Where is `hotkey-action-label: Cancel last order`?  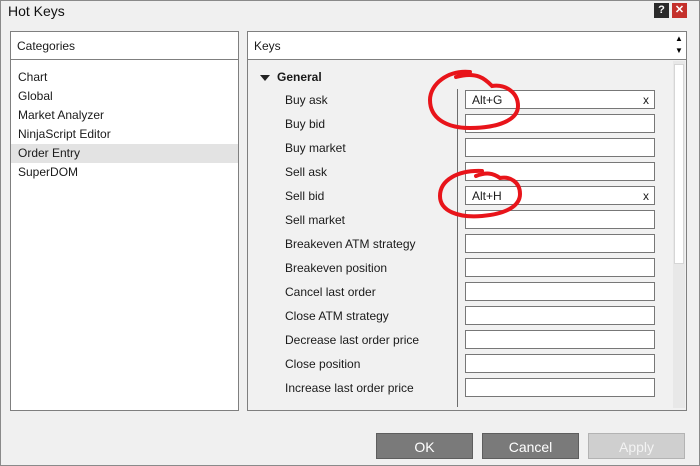
hotkey-action-label: Cancel last order is located at coordinates (330, 292).